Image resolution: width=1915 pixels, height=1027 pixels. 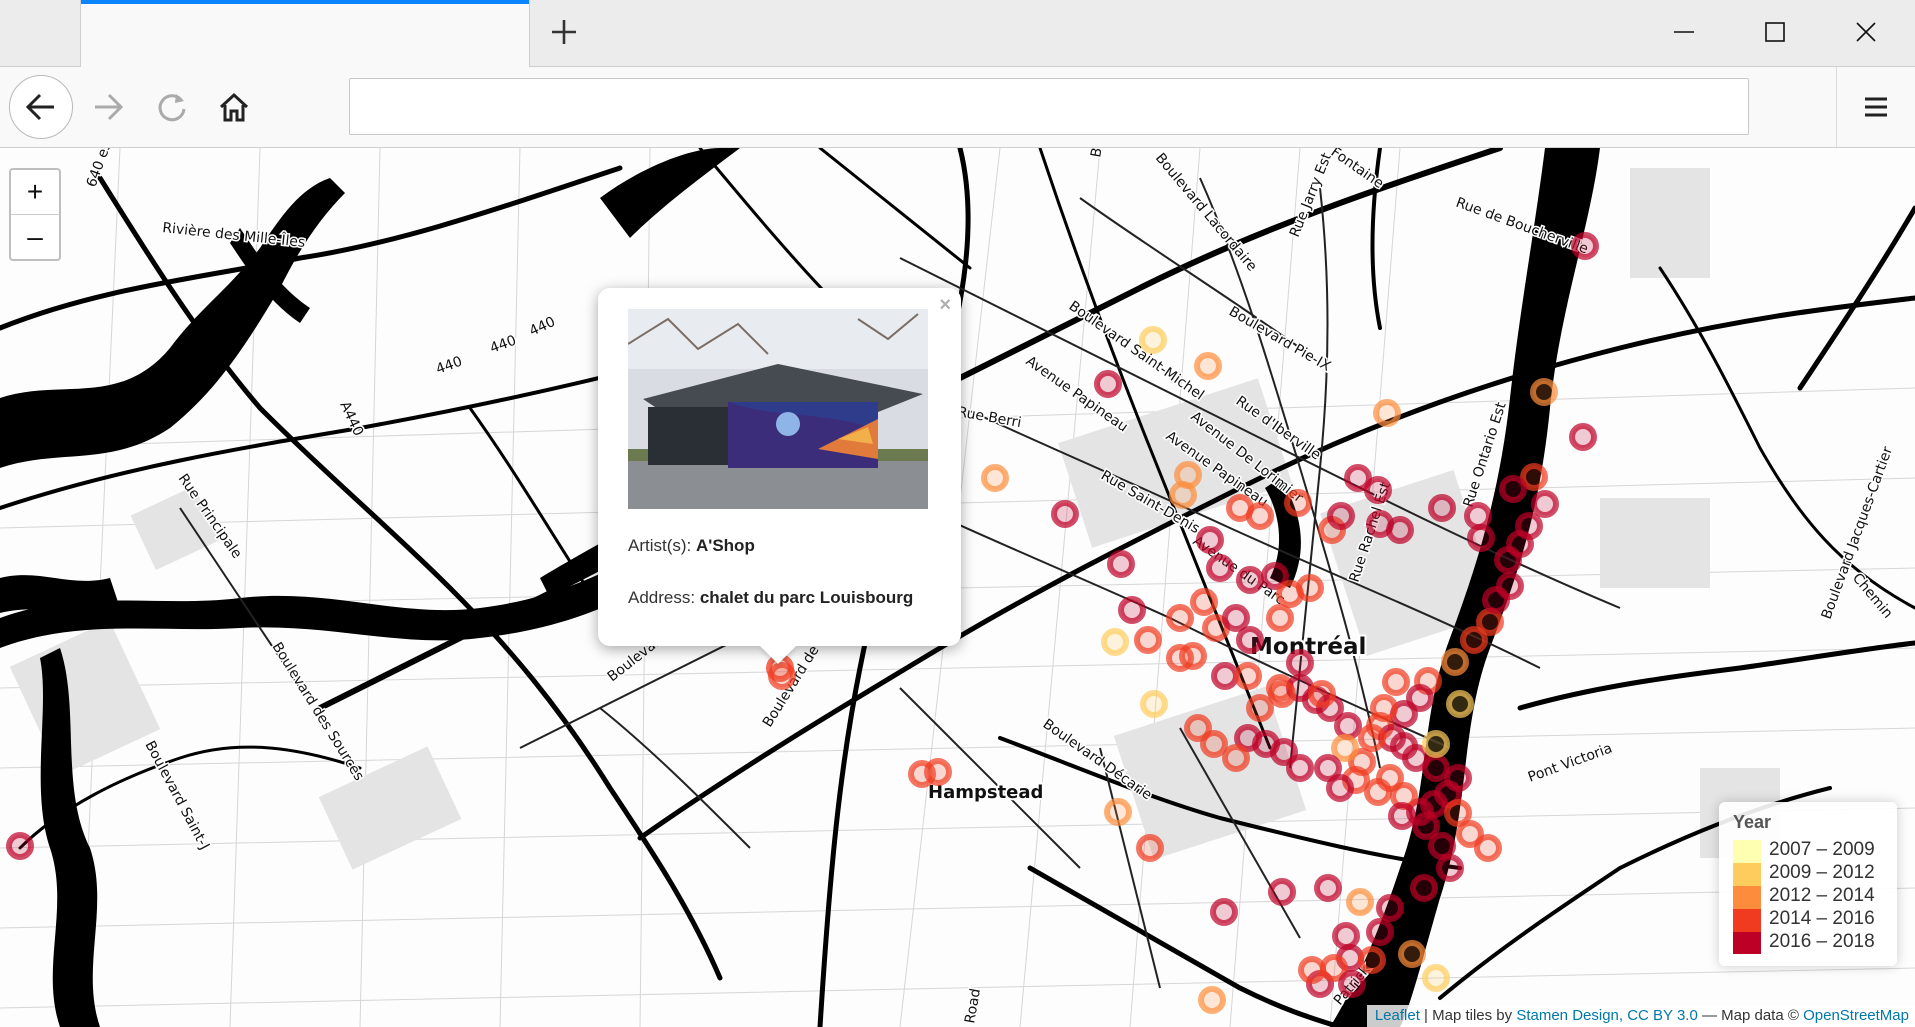 I want to click on zoom-out-button: –, so click(x=35, y=237).